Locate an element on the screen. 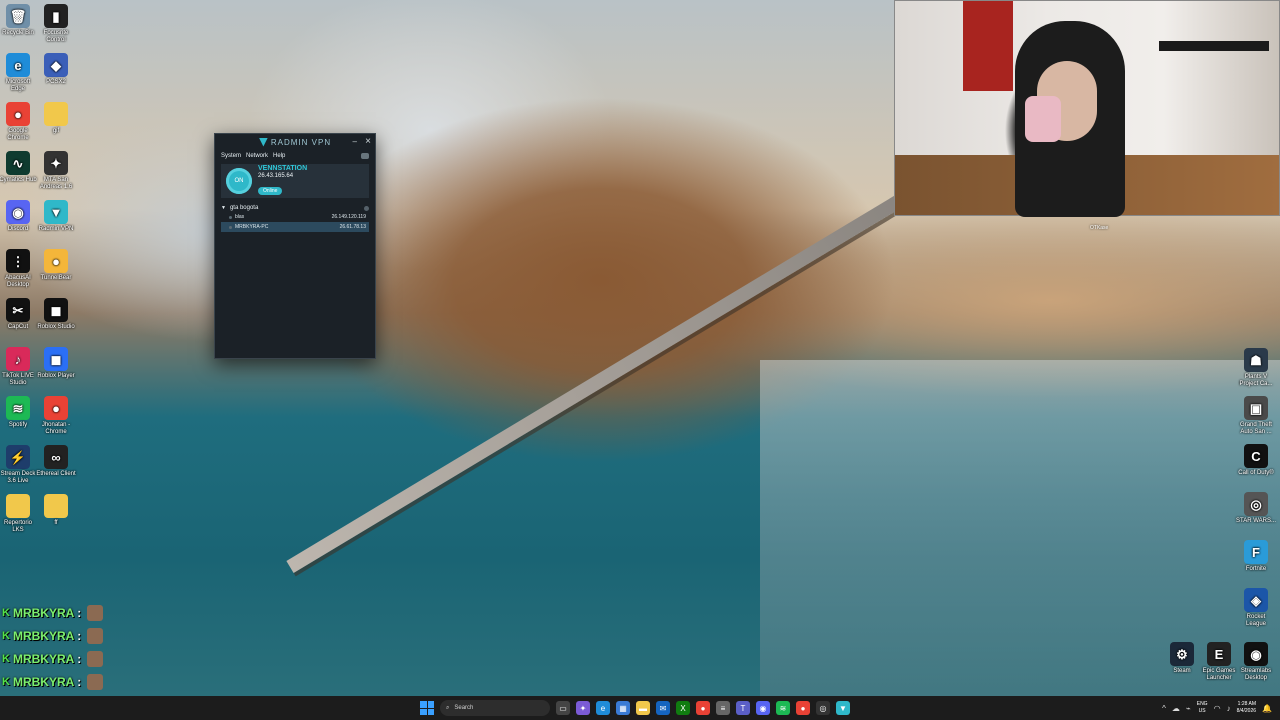 This screenshot has width=1280, height=720. peer-row: blas 26.149.120.119 is located at coordinates (295, 217).